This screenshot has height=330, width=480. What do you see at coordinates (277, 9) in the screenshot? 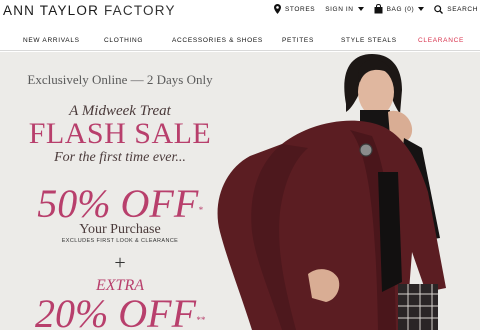
I see `map-pin-icon` at bounding box center [277, 9].